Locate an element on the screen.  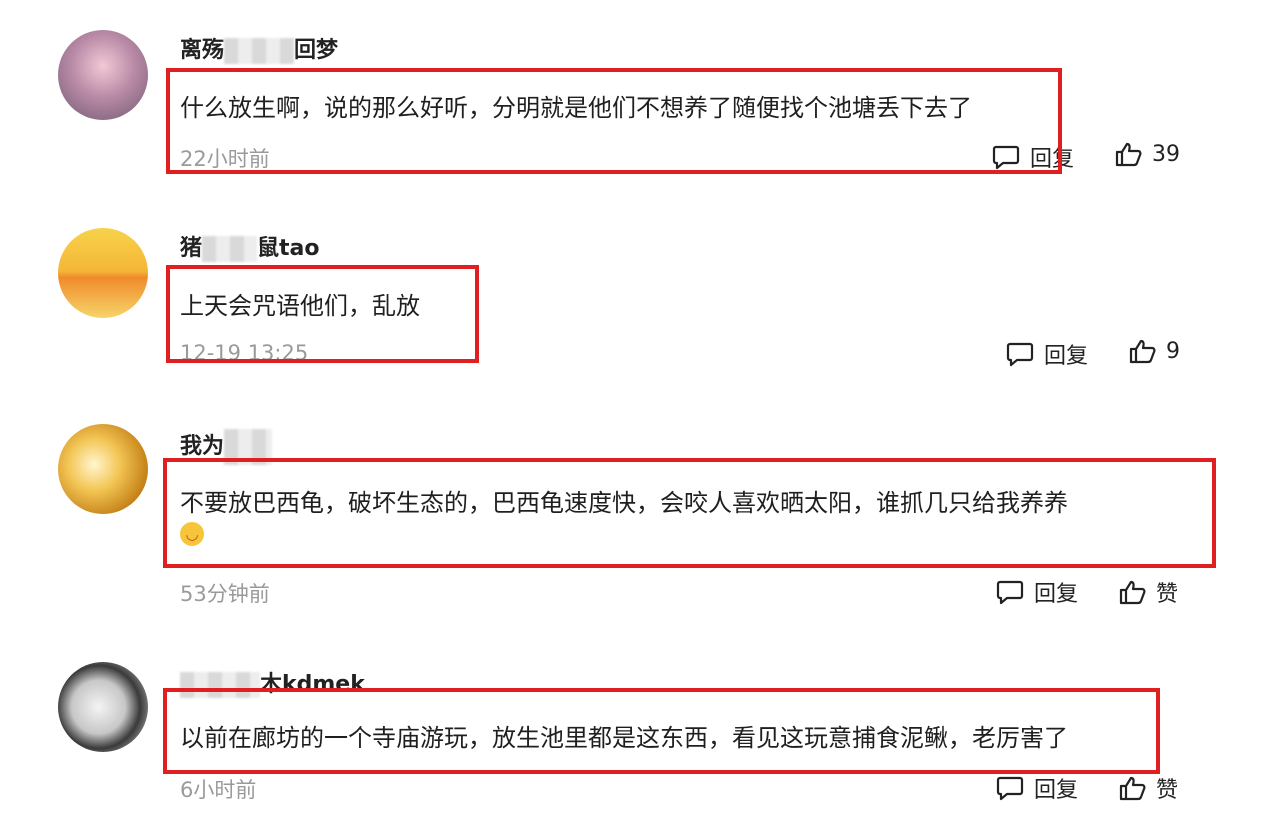
comment-time: 53分钟前 is located at coordinates (225, 594).